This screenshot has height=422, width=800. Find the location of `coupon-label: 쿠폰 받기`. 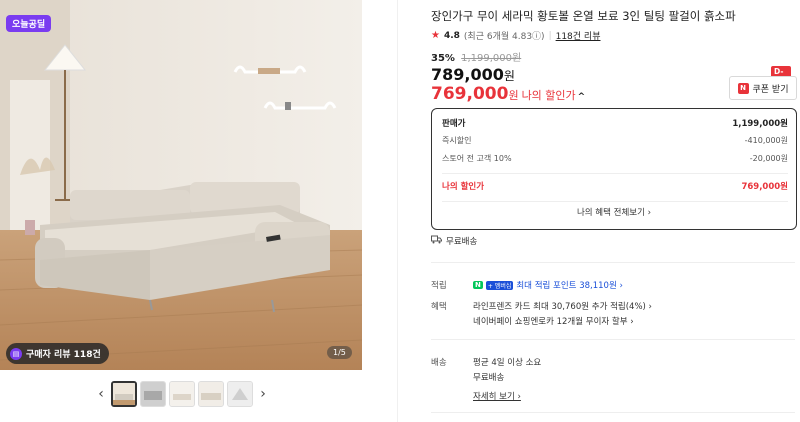

coupon-label: 쿠폰 받기 is located at coordinates (770, 89).